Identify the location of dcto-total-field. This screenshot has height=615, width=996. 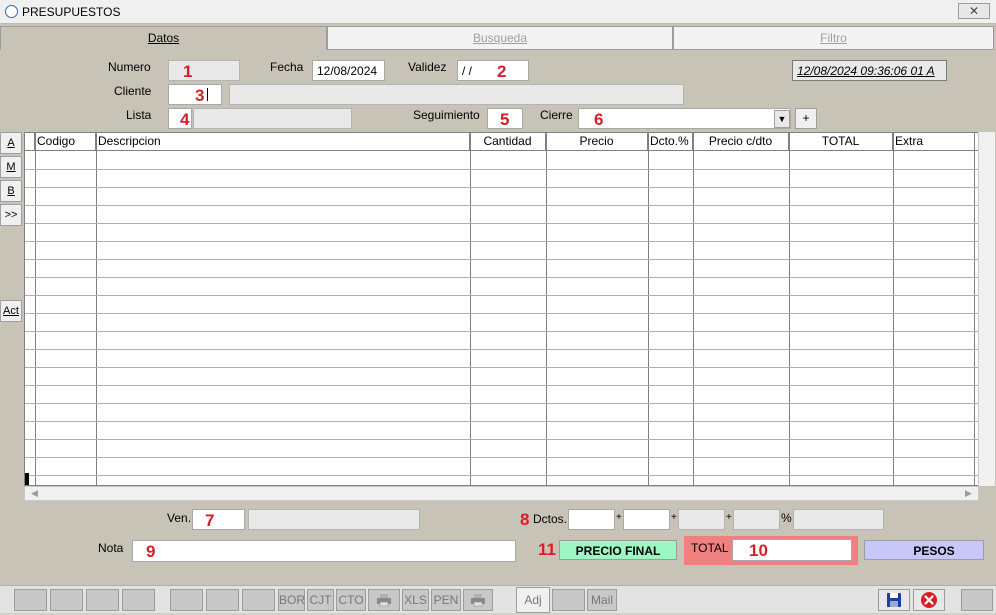
(838, 519).